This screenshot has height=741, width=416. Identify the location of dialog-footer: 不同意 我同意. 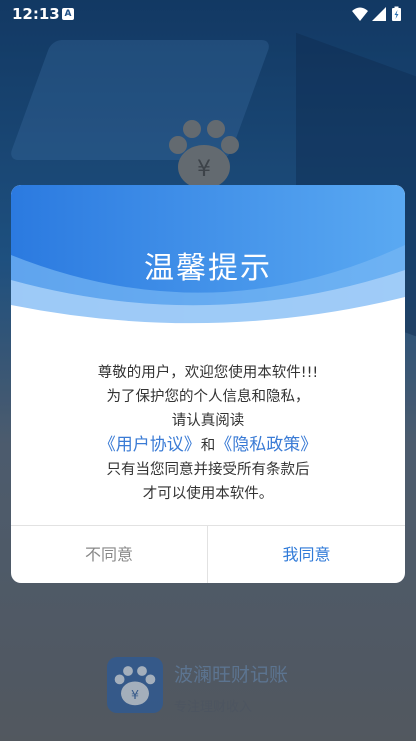
(208, 554).